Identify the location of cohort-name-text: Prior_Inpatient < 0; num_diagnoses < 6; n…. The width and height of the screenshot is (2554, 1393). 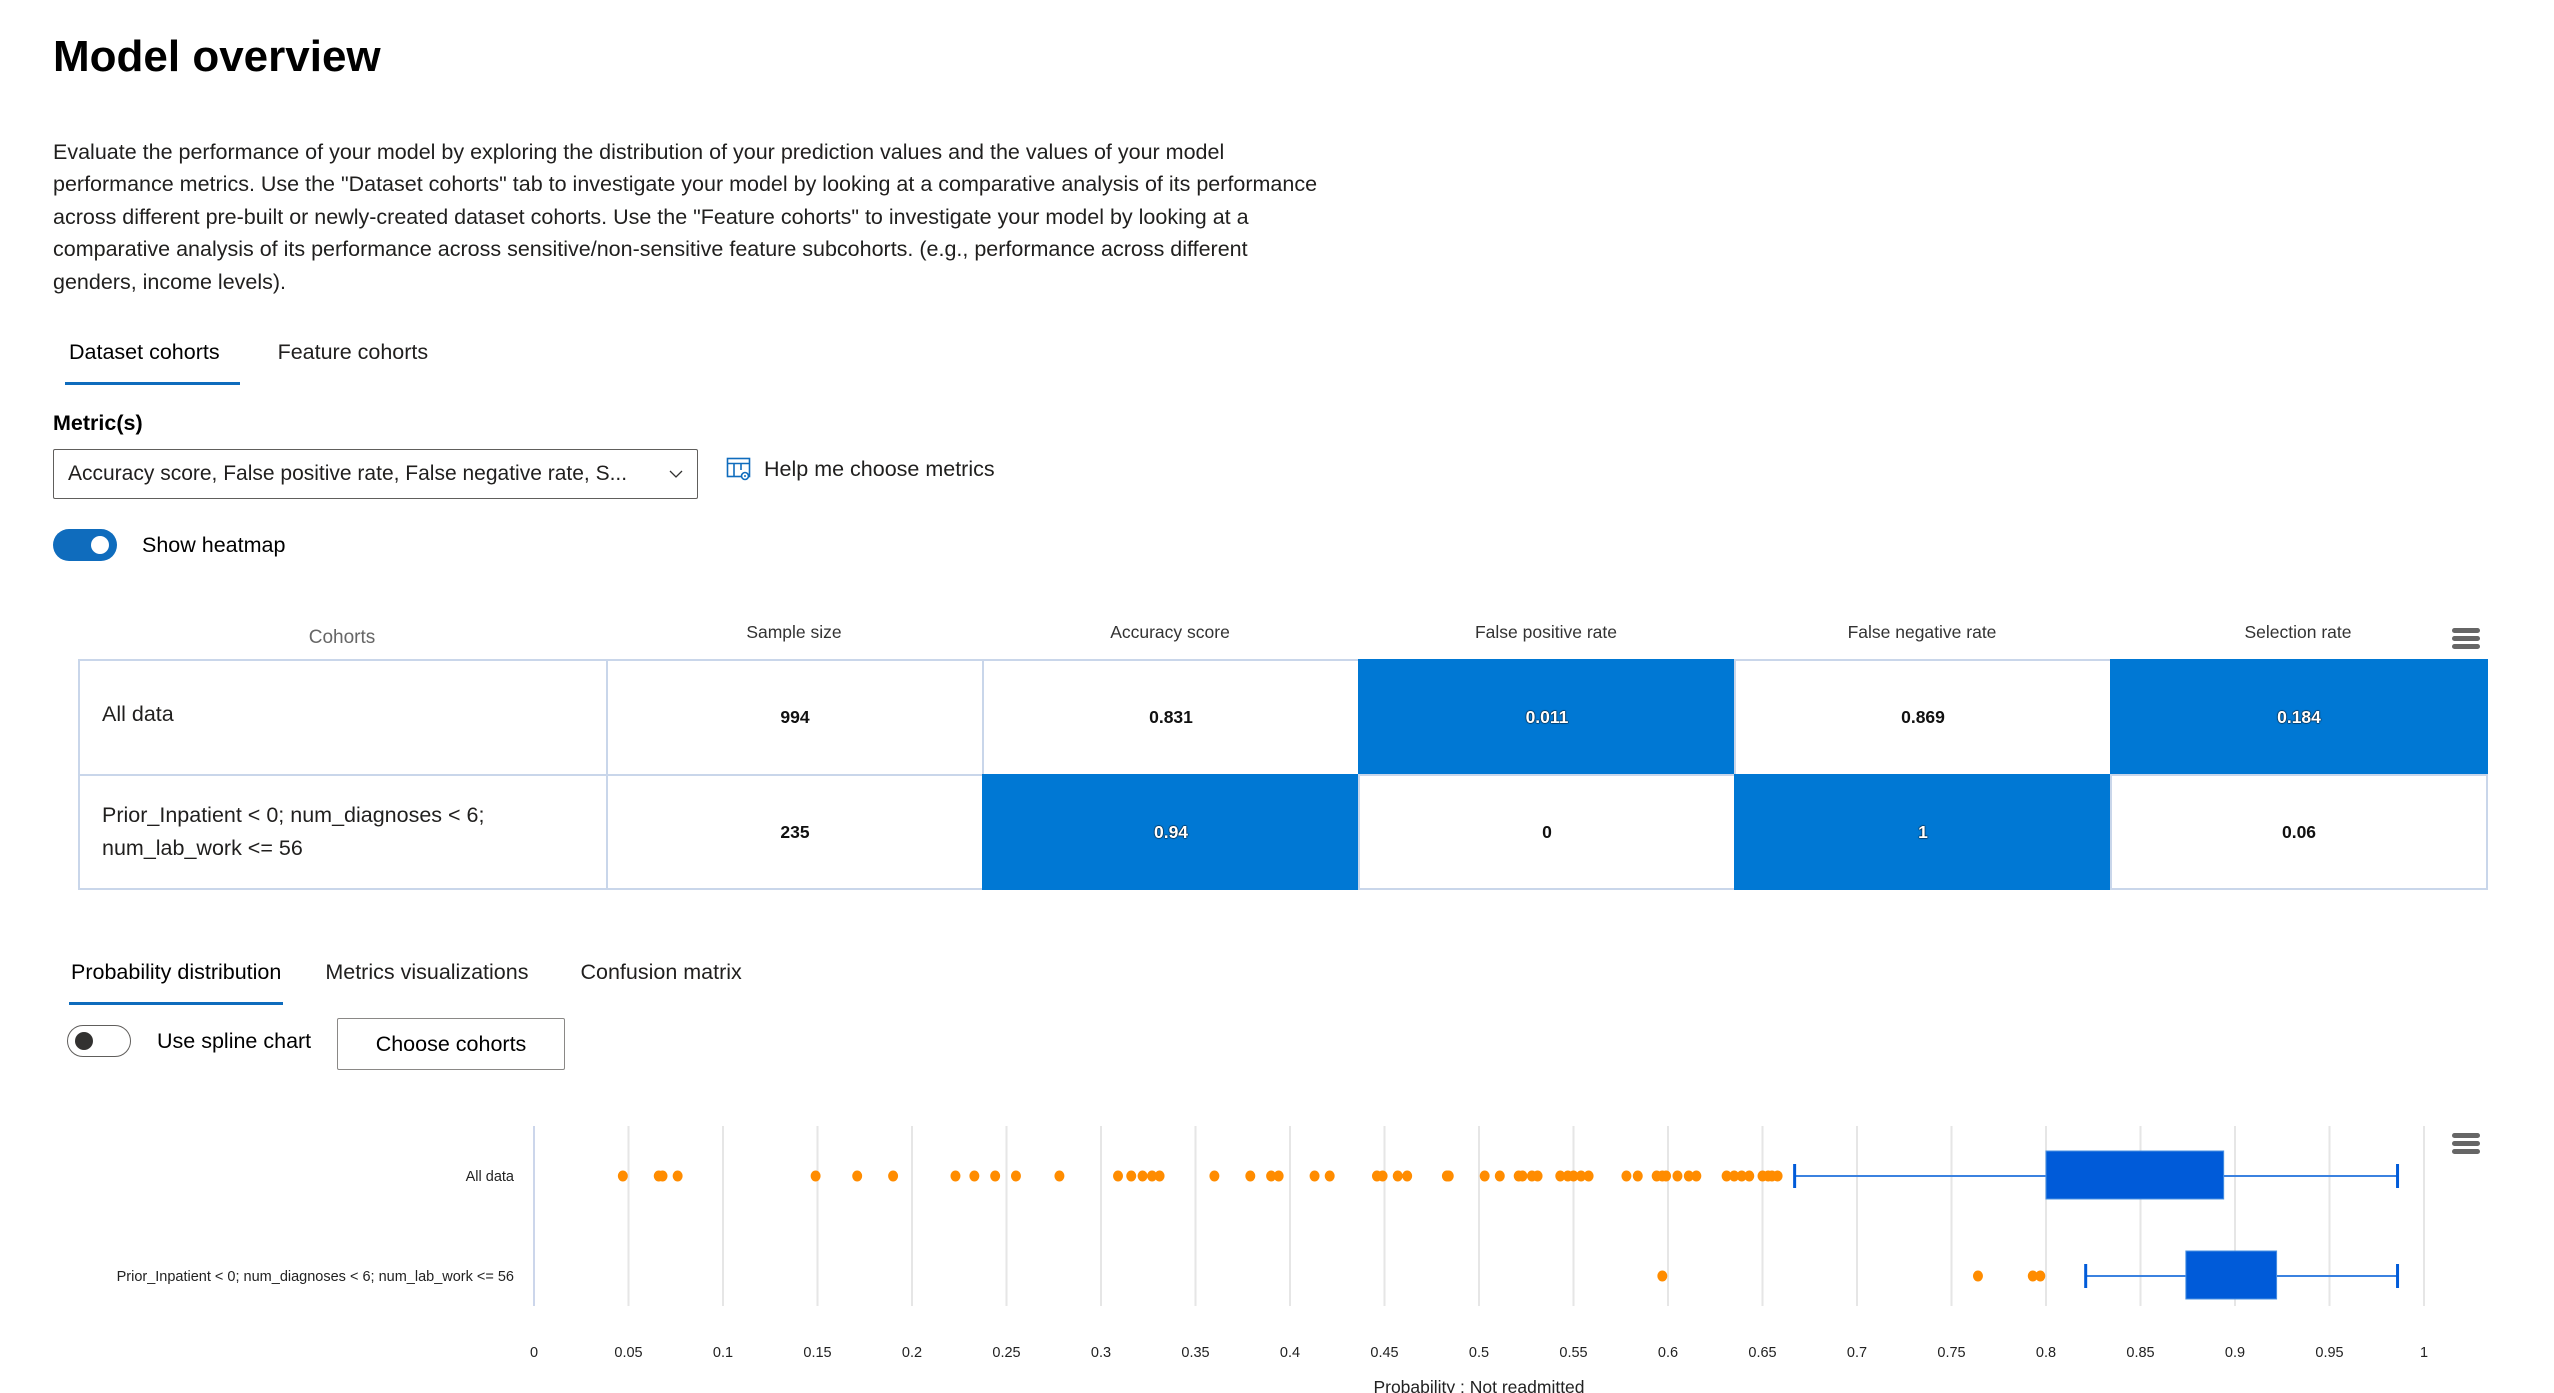
(293, 832).